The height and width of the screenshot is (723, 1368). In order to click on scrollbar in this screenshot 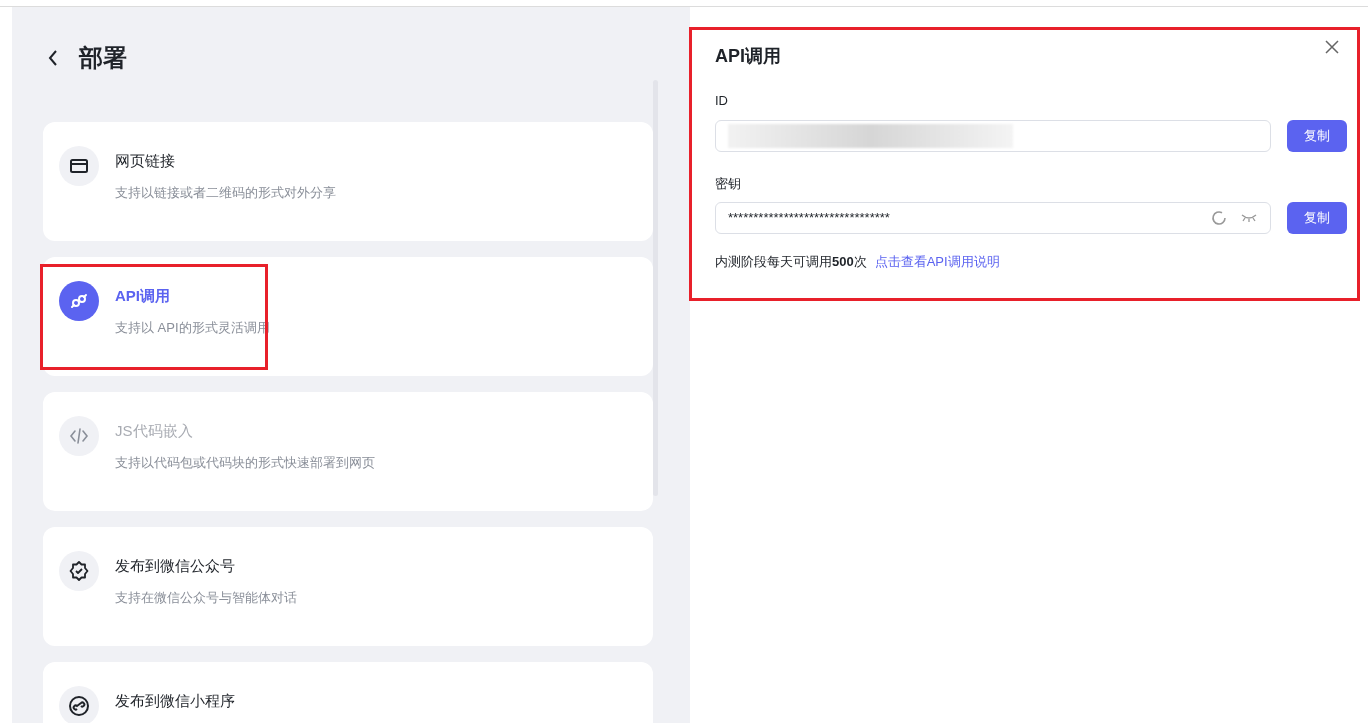, I will do `click(655, 288)`.